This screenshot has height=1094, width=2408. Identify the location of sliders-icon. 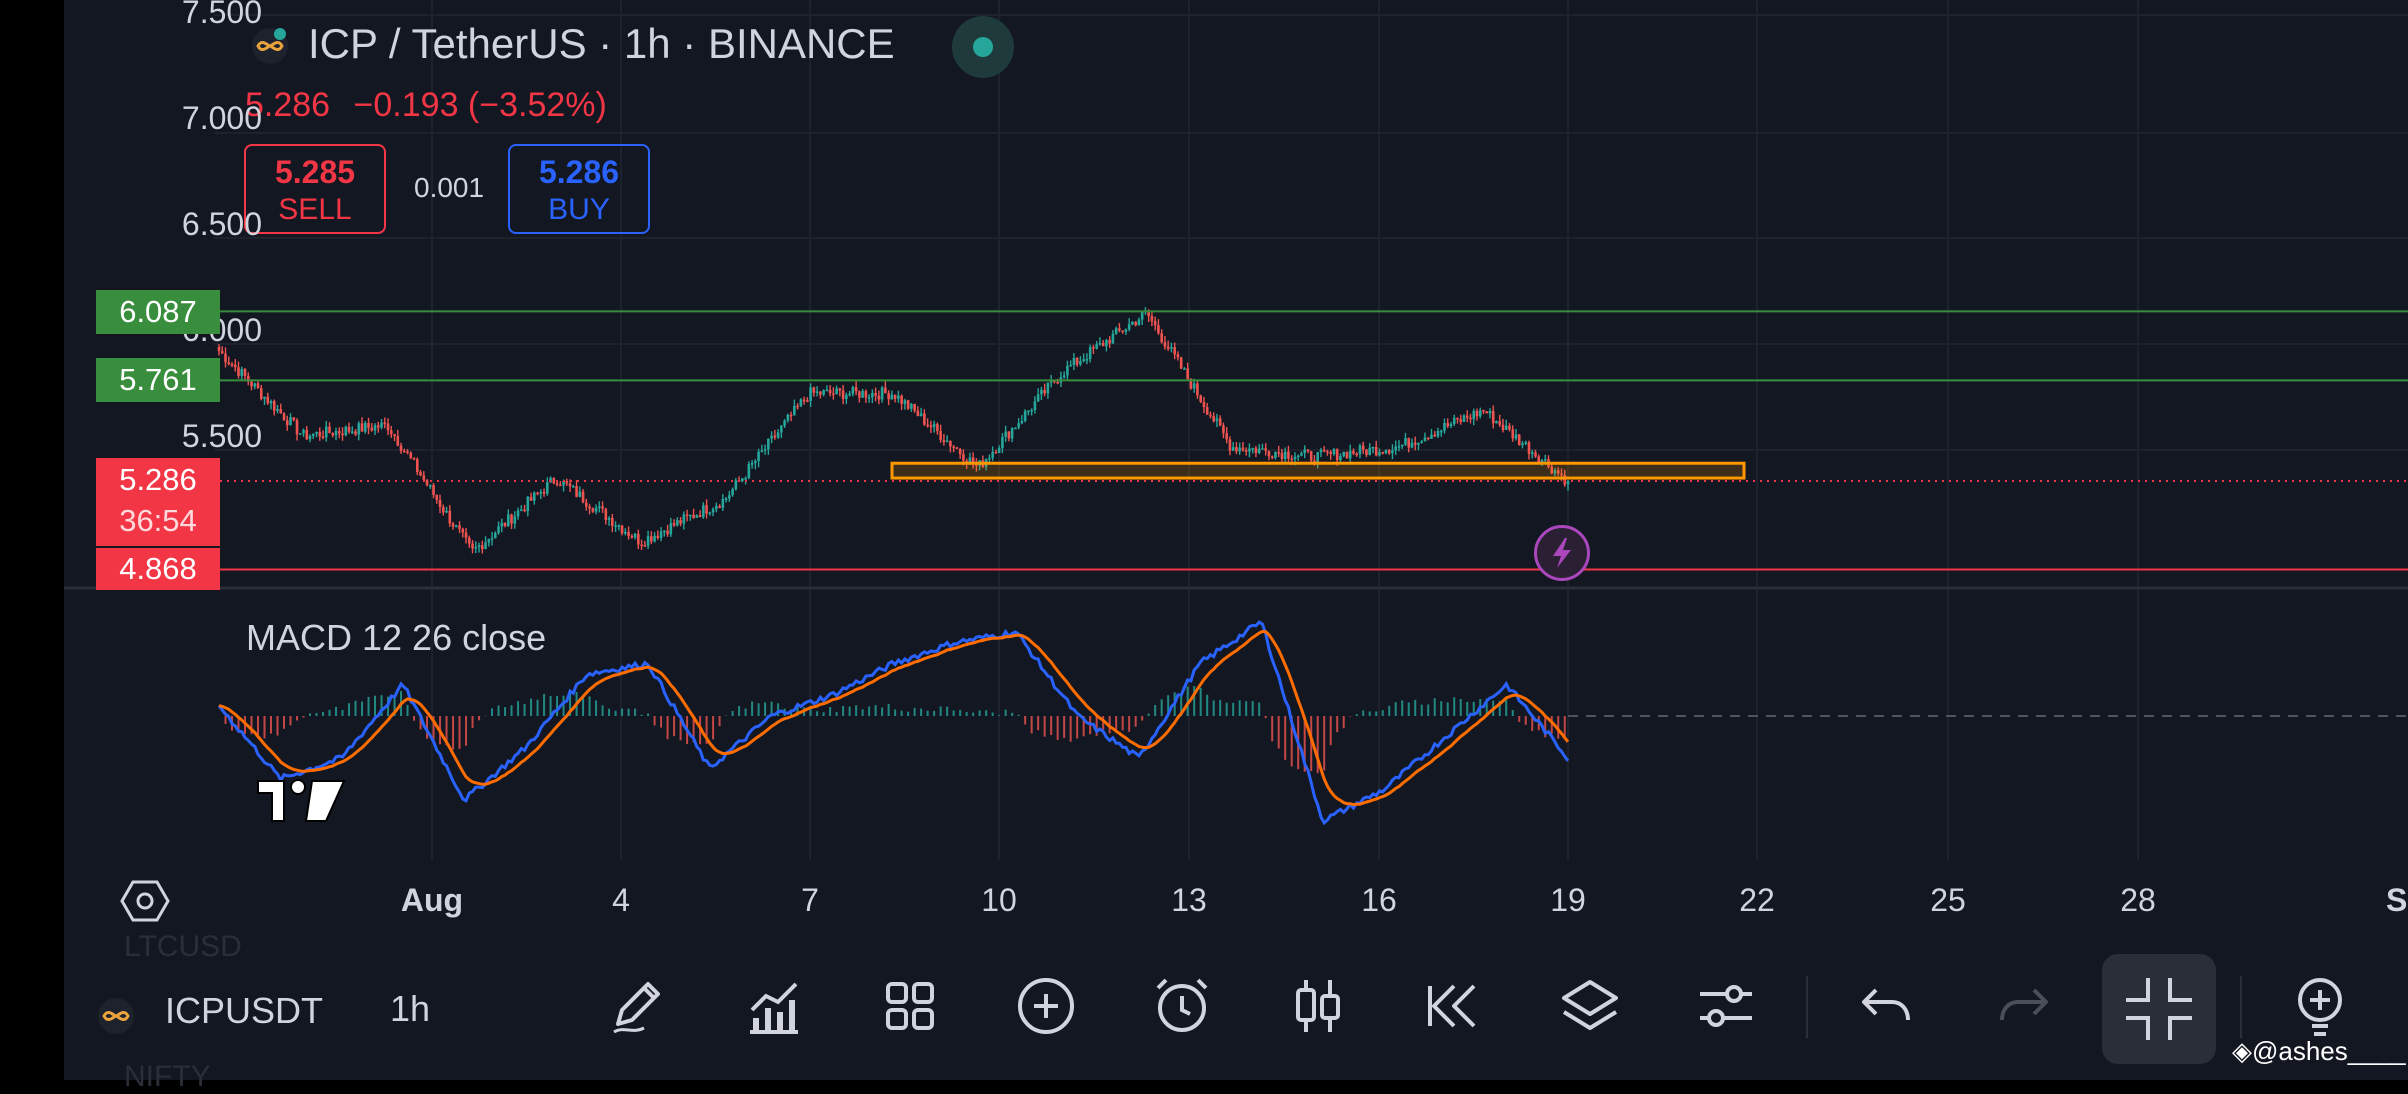
(1726, 1006).